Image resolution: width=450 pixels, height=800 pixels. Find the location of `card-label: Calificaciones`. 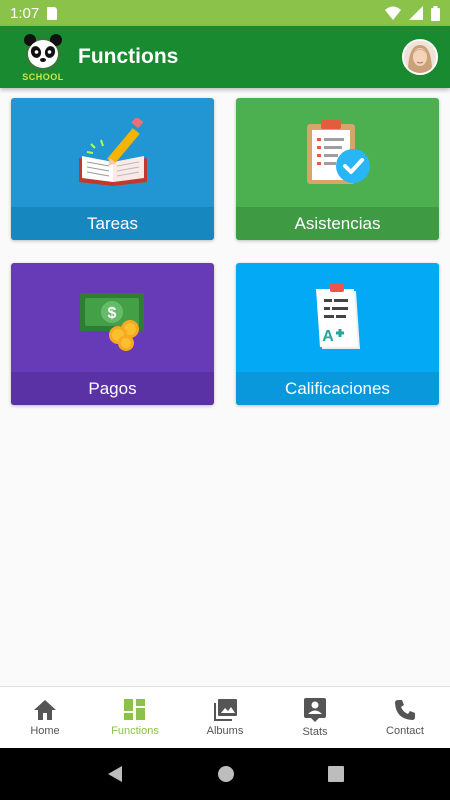

card-label: Calificaciones is located at coordinates (337, 388).